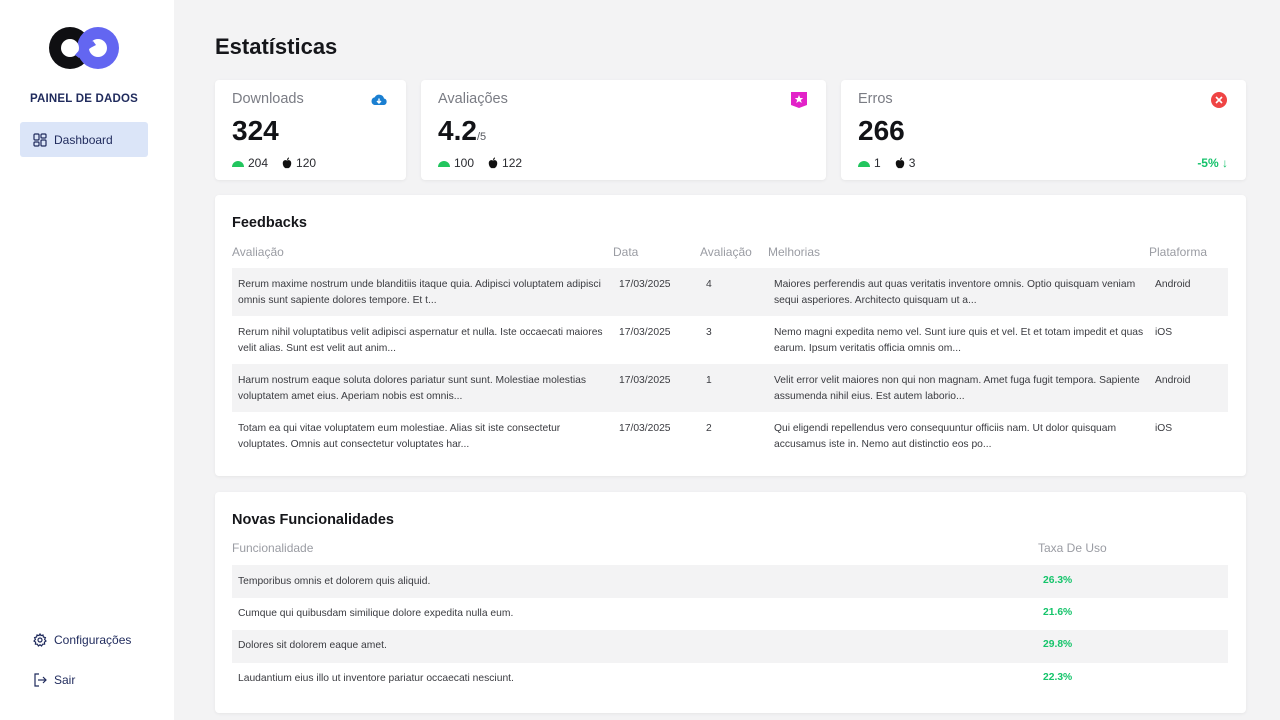 The width and height of the screenshot is (1280, 720). What do you see at coordinates (1058, 644) in the screenshot?
I see `feature-rate: 29.8%` at bounding box center [1058, 644].